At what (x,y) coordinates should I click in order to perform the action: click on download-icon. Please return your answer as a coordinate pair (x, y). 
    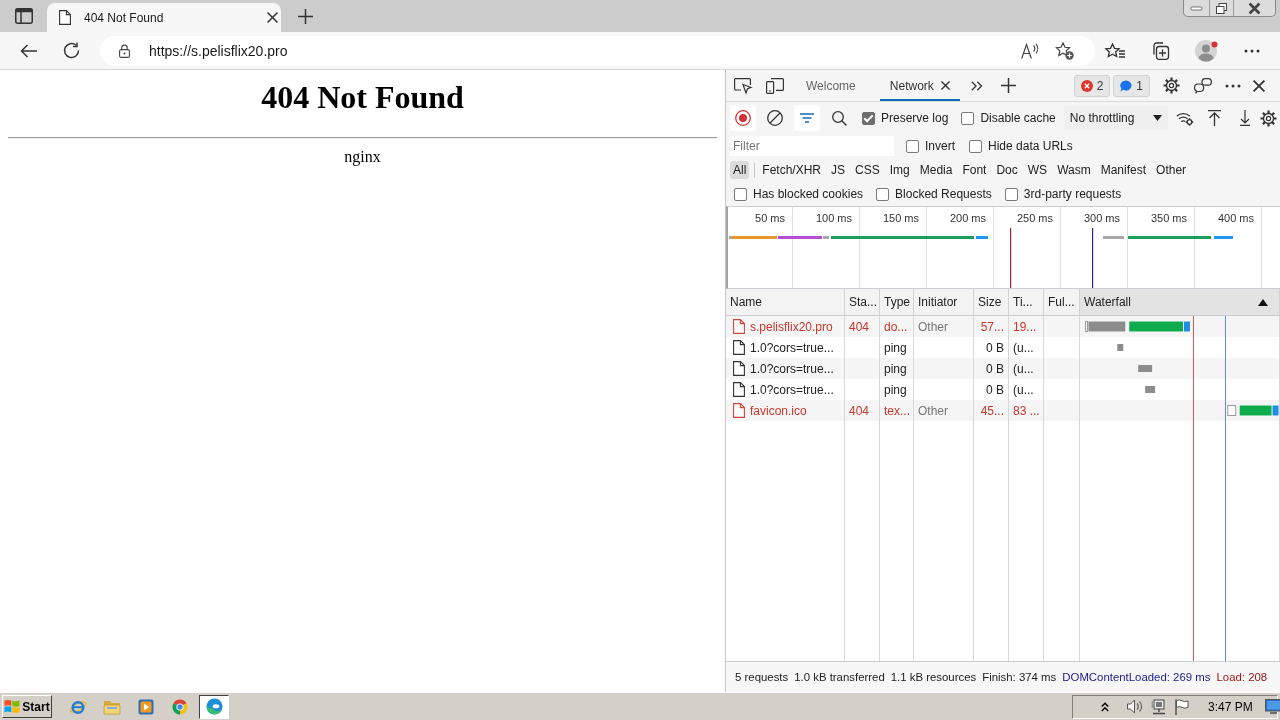
    Looking at the image, I should click on (1244, 118).